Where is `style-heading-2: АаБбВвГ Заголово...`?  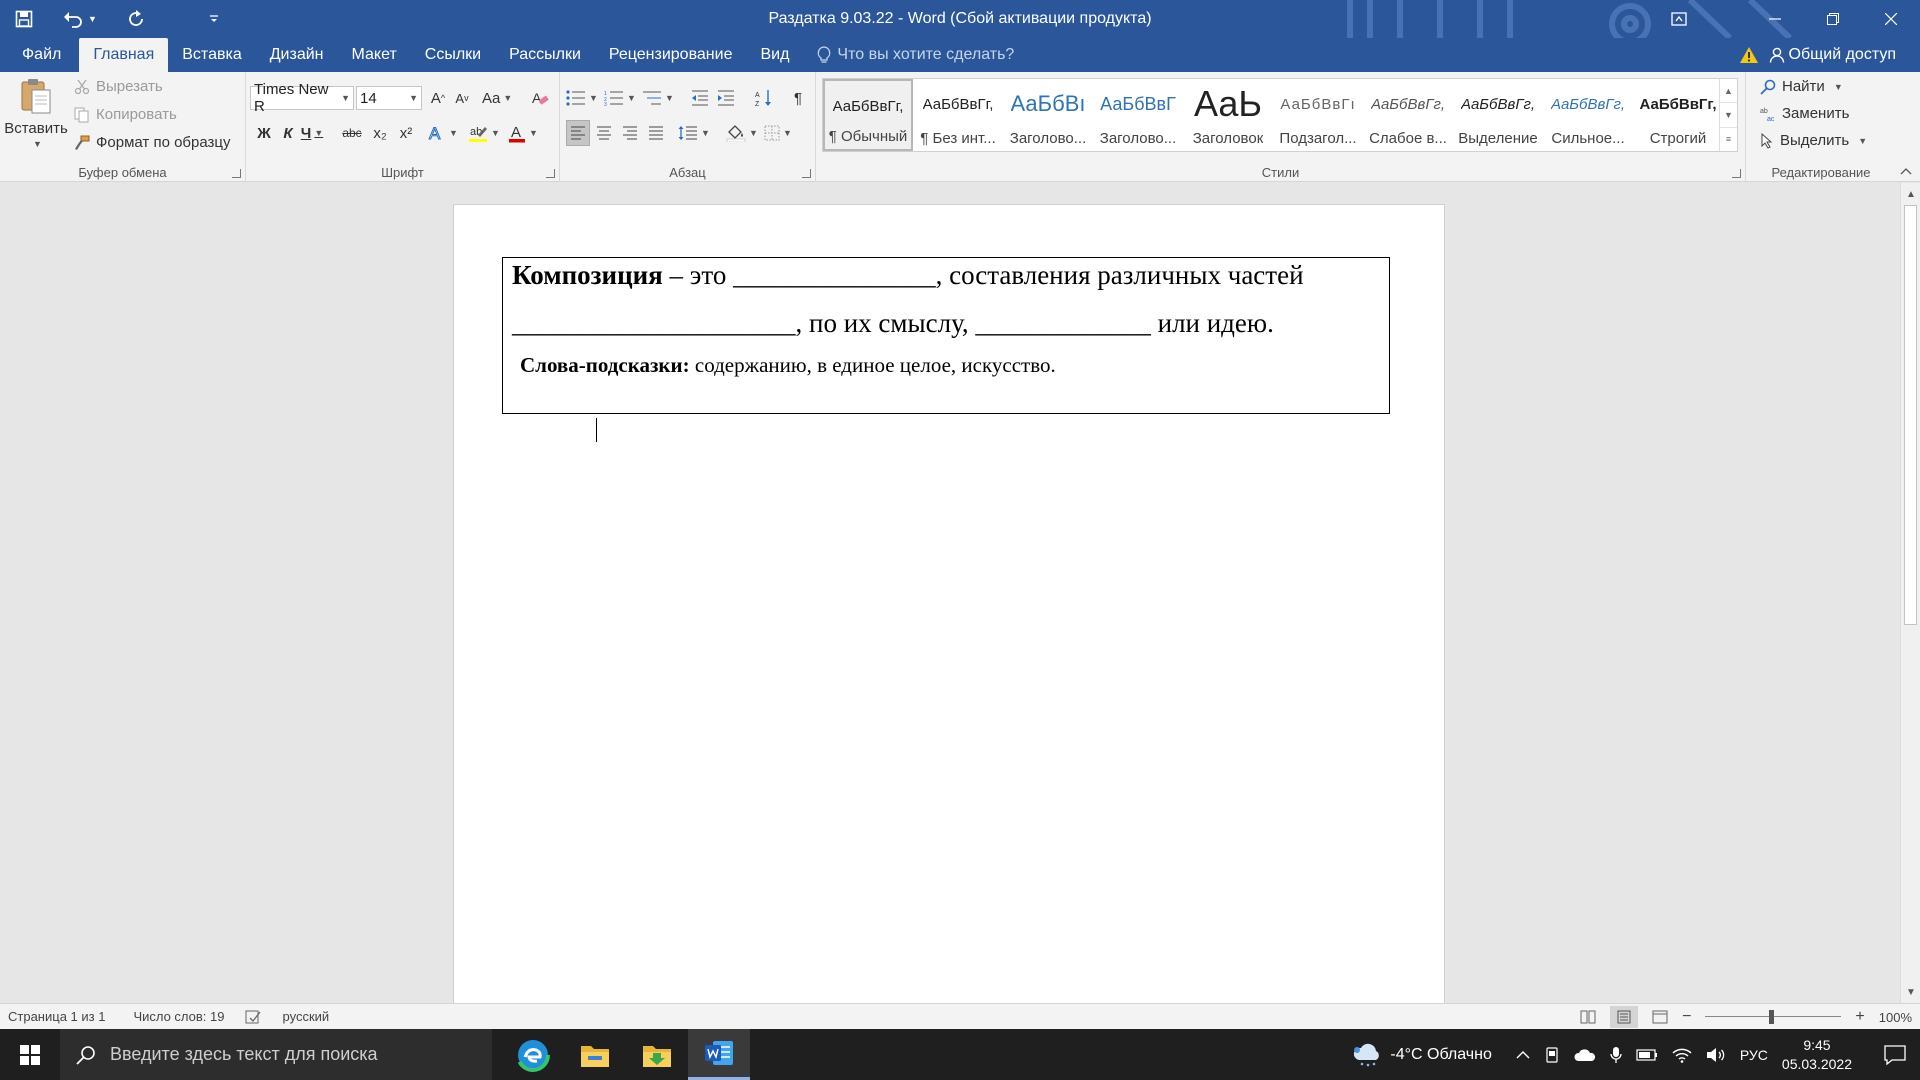
style-heading-2: АаБбВвГ Заголово... is located at coordinates (1138, 115).